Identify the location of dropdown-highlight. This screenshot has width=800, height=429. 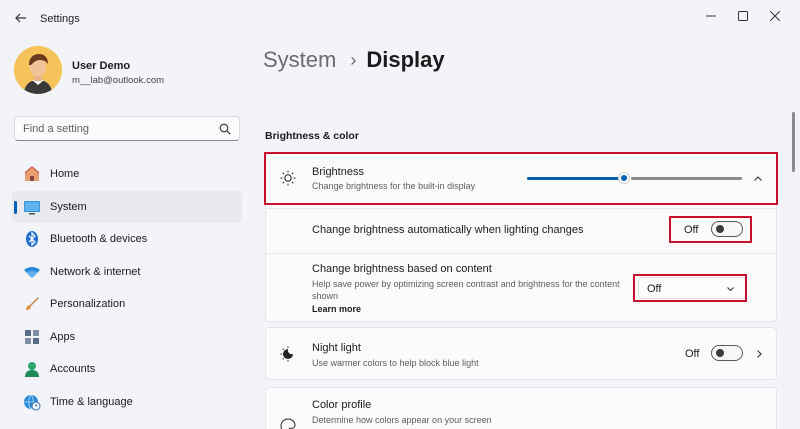
(690, 288).